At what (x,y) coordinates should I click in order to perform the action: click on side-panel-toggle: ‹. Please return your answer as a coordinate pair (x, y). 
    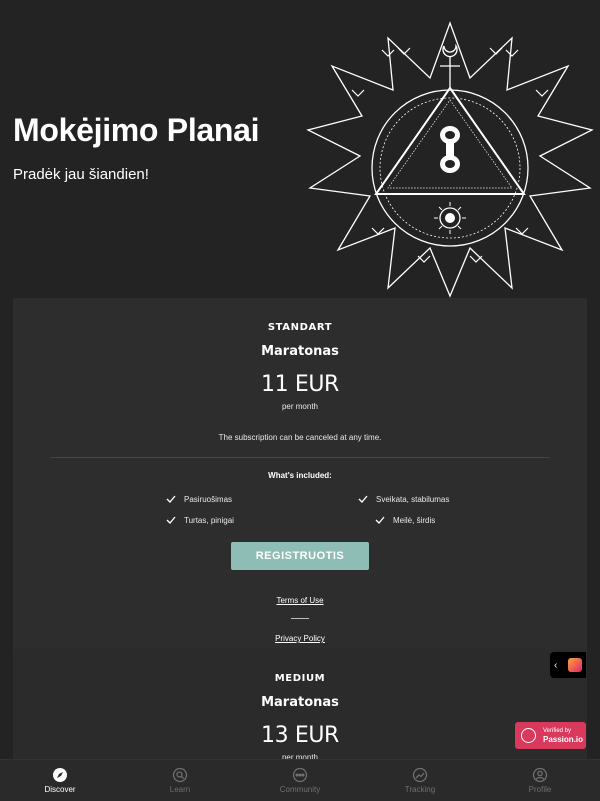
    Looking at the image, I should click on (568, 665).